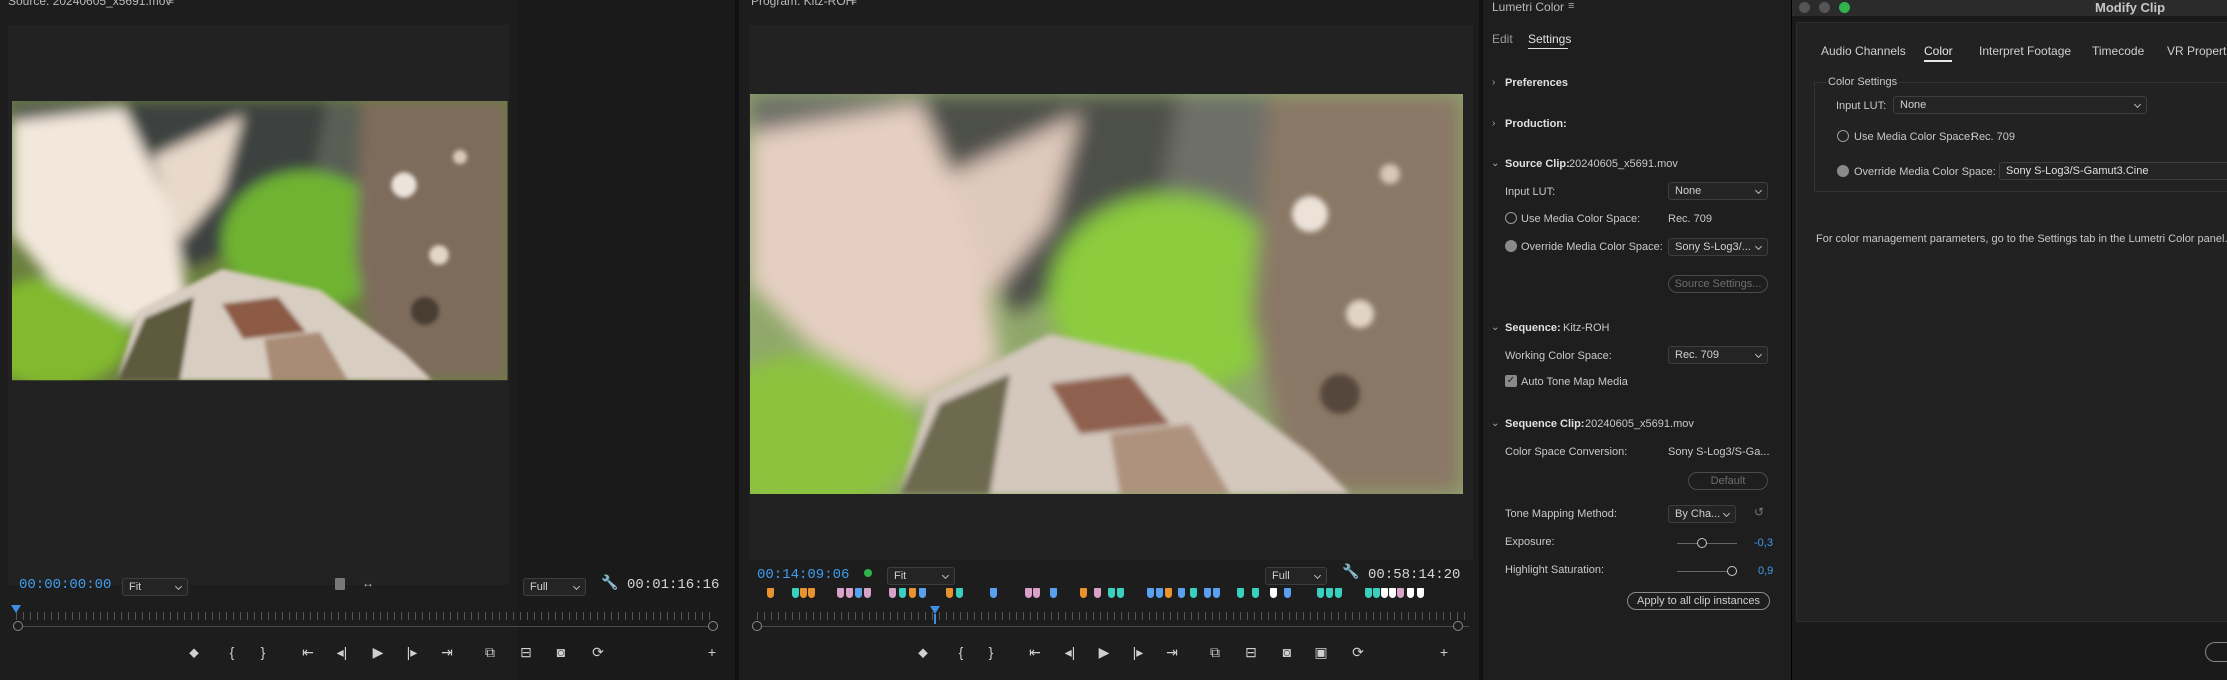 The width and height of the screenshot is (2227, 680). Describe the element at coordinates (802, 4) in the screenshot. I see `program-monitor-title: Program: Kitz-ROH` at that location.